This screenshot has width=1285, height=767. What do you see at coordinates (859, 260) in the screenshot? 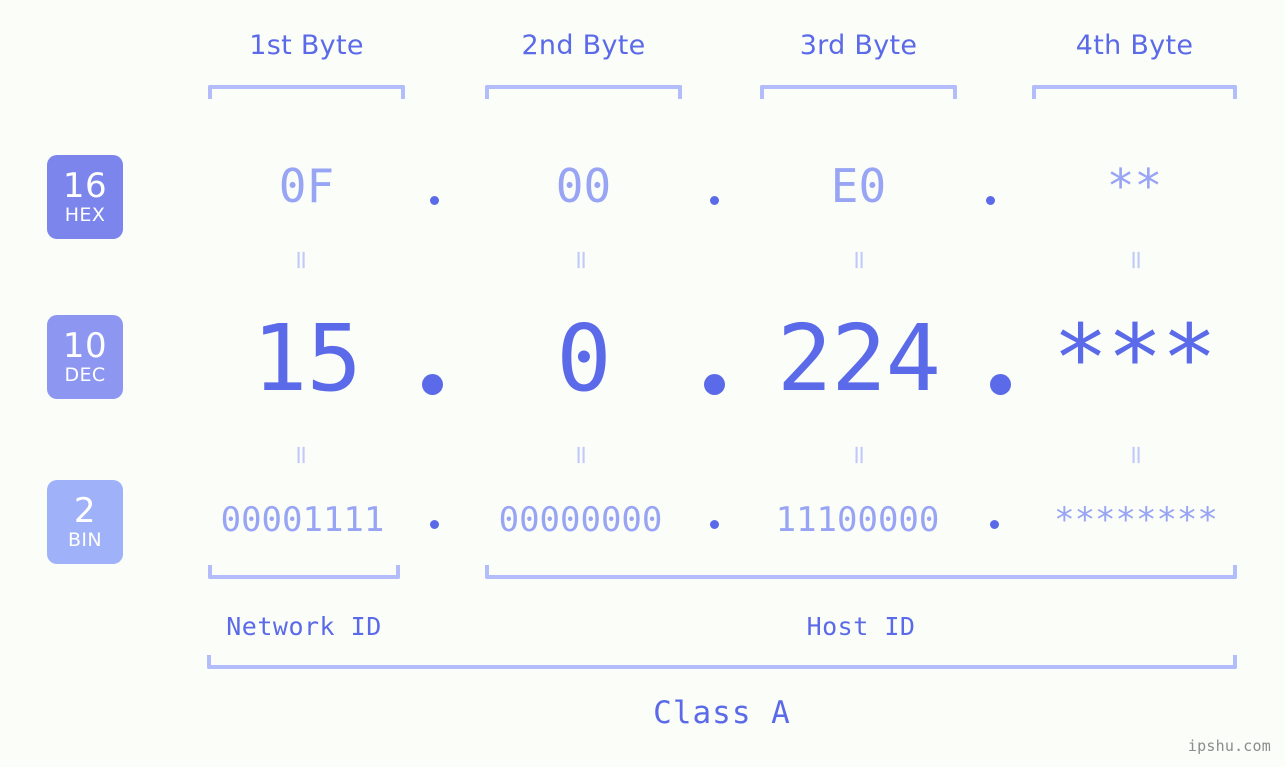
I see `equals-icon-hex-dec-3: =` at bounding box center [859, 260].